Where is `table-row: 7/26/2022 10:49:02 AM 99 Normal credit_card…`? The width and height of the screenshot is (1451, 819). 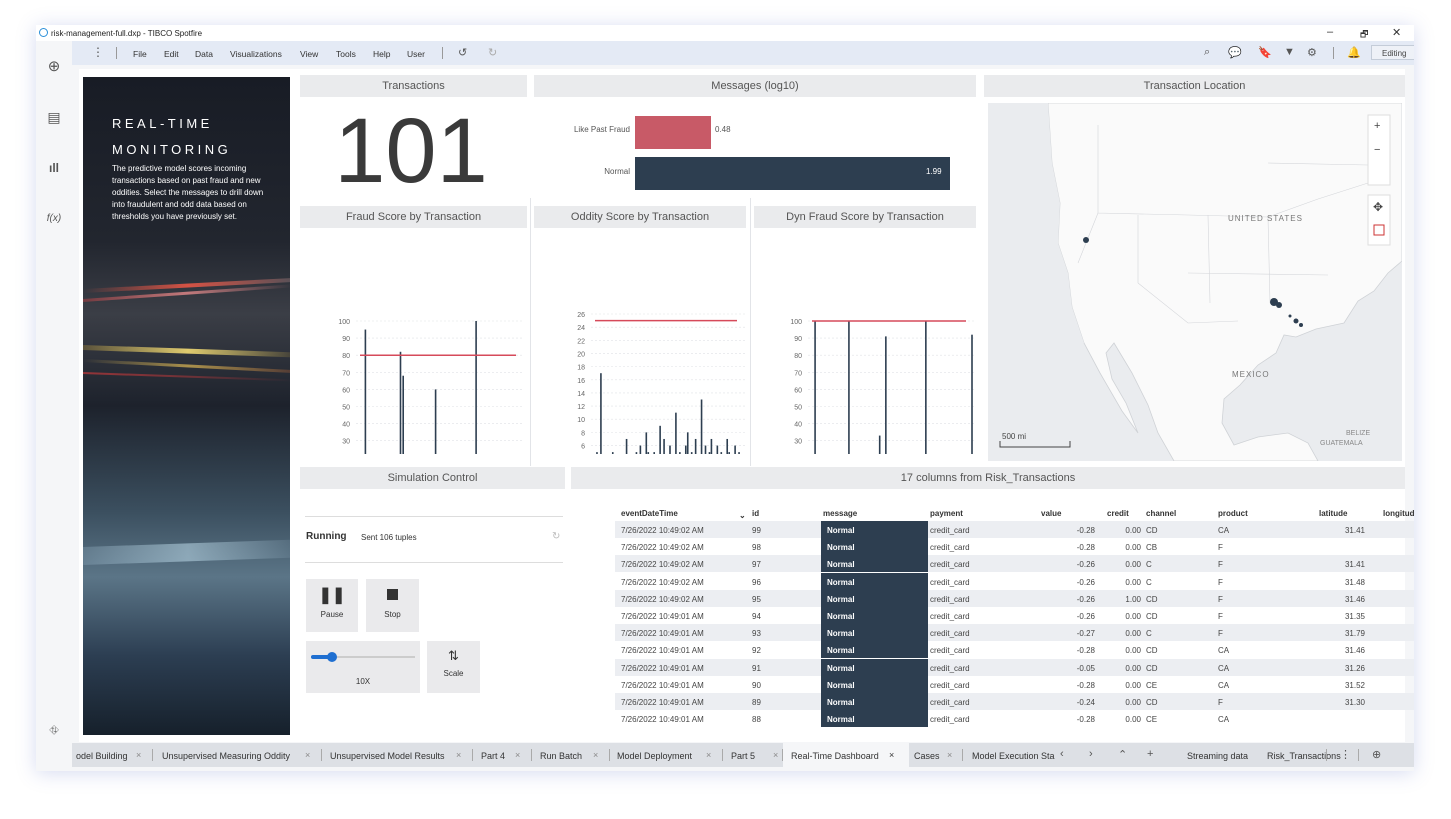 table-row: 7/26/2022 10:49:02 AM 99 Normal credit_card… is located at coordinates (1014, 529).